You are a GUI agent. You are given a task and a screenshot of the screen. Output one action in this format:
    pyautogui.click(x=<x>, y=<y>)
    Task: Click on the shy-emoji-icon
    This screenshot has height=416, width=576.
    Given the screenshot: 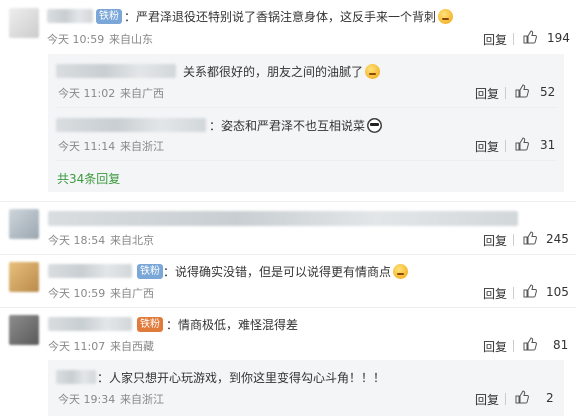 What is the action you would take?
    pyautogui.click(x=446, y=16)
    